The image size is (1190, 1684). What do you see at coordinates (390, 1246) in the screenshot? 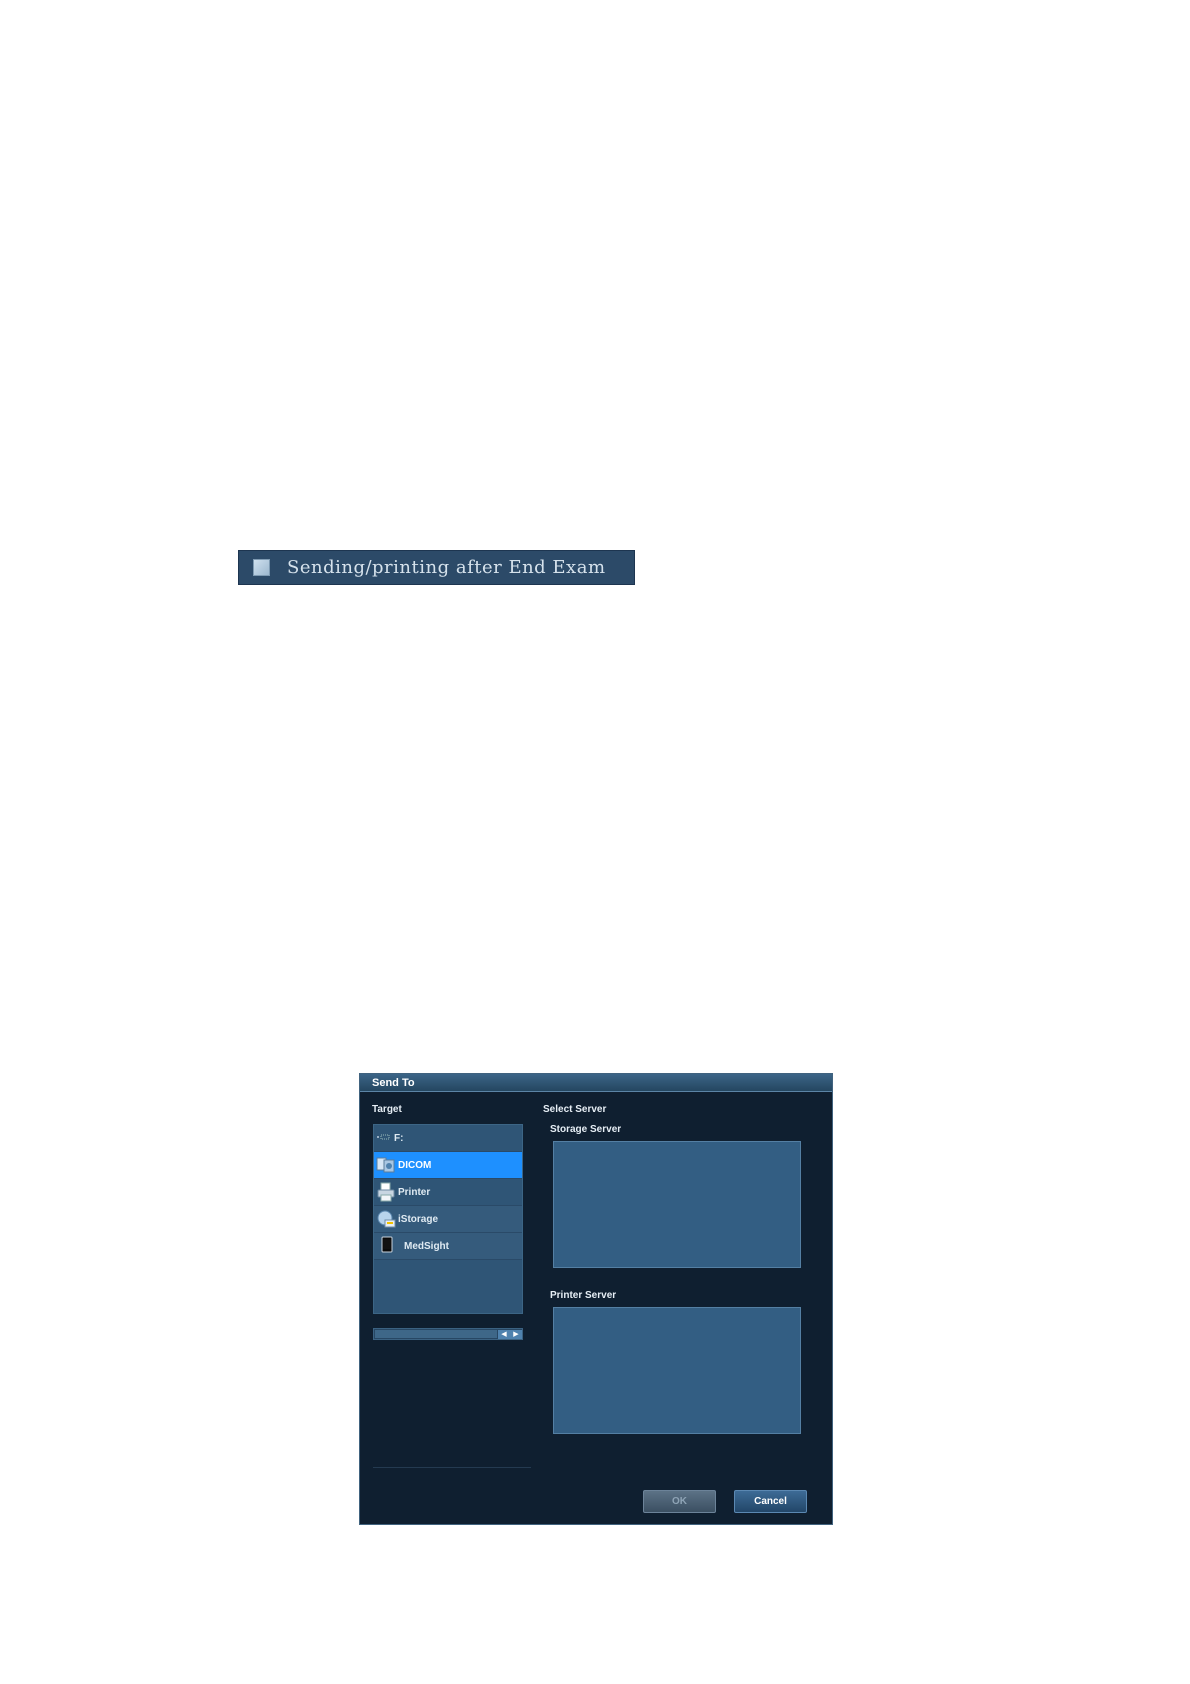
I see `medsight-icon` at bounding box center [390, 1246].